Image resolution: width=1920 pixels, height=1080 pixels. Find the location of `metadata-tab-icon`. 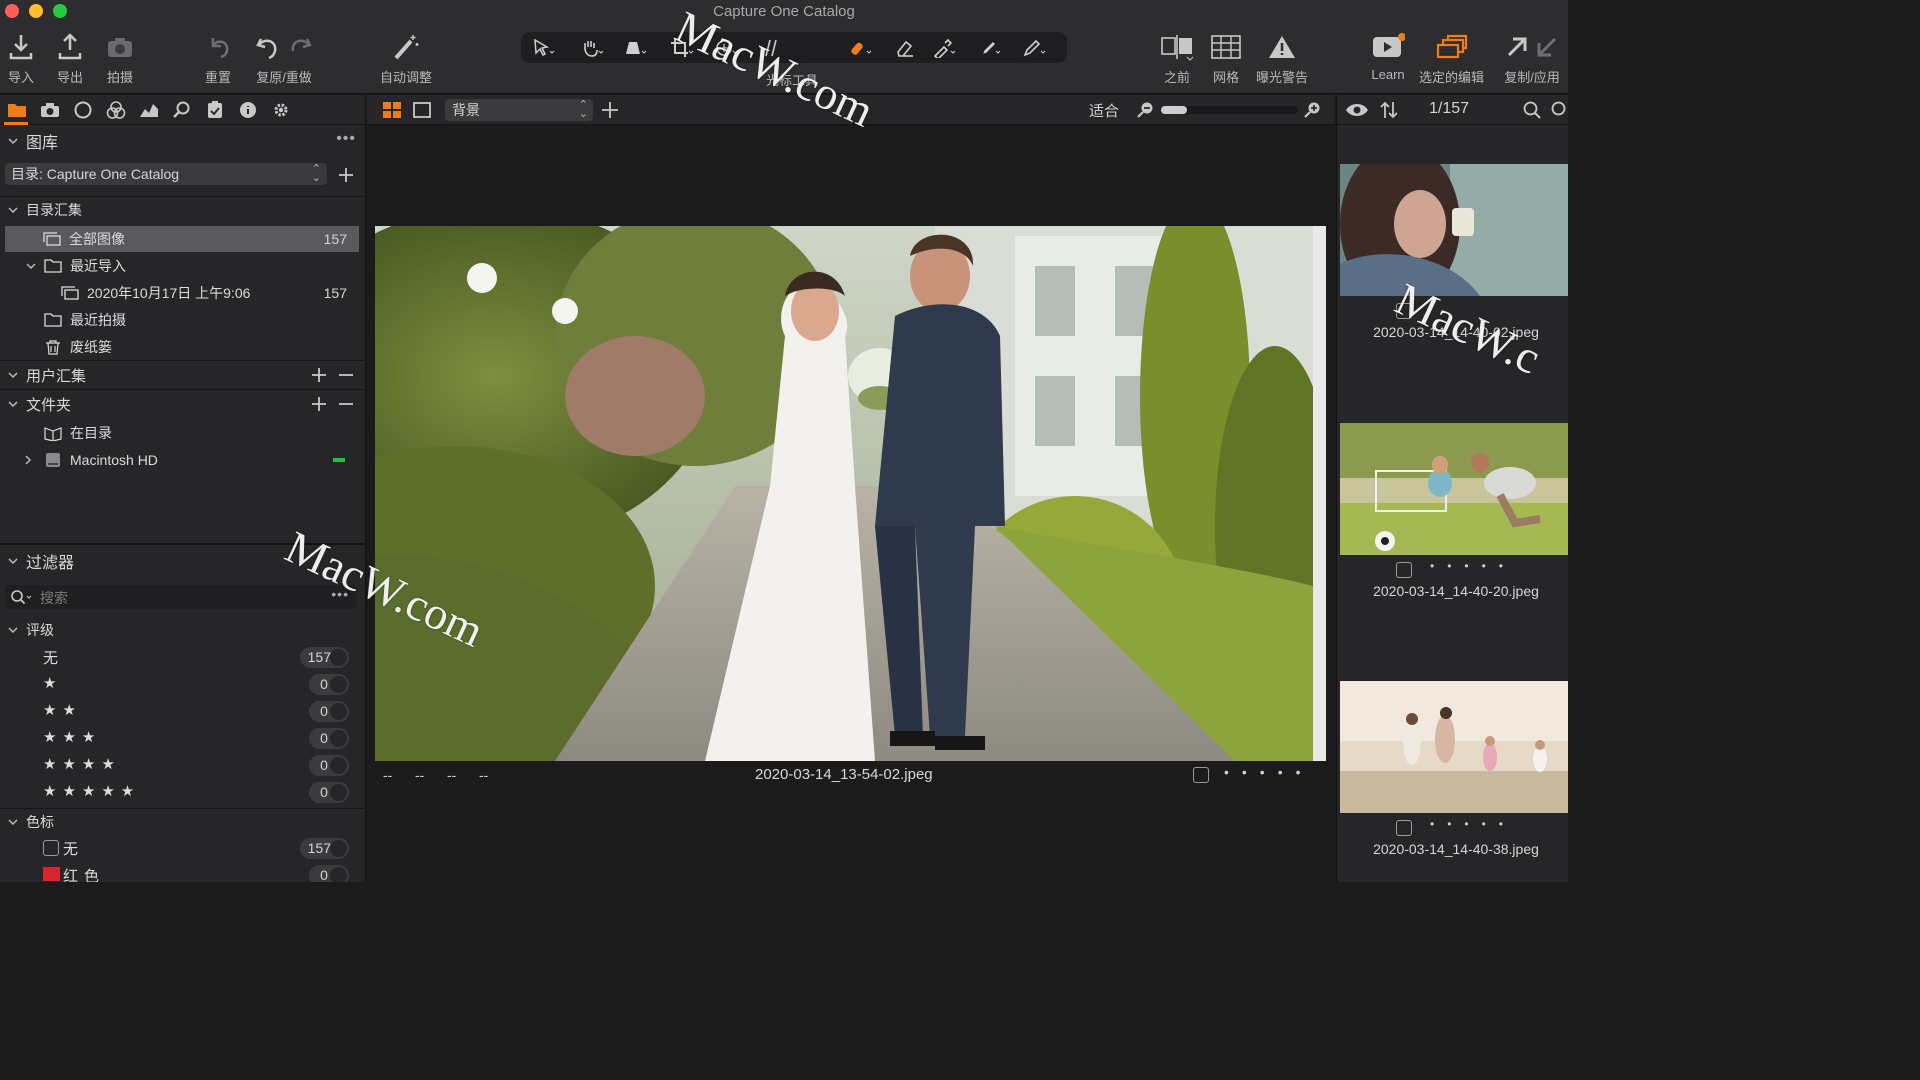

metadata-tab-icon is located at coordinates (248, 110).